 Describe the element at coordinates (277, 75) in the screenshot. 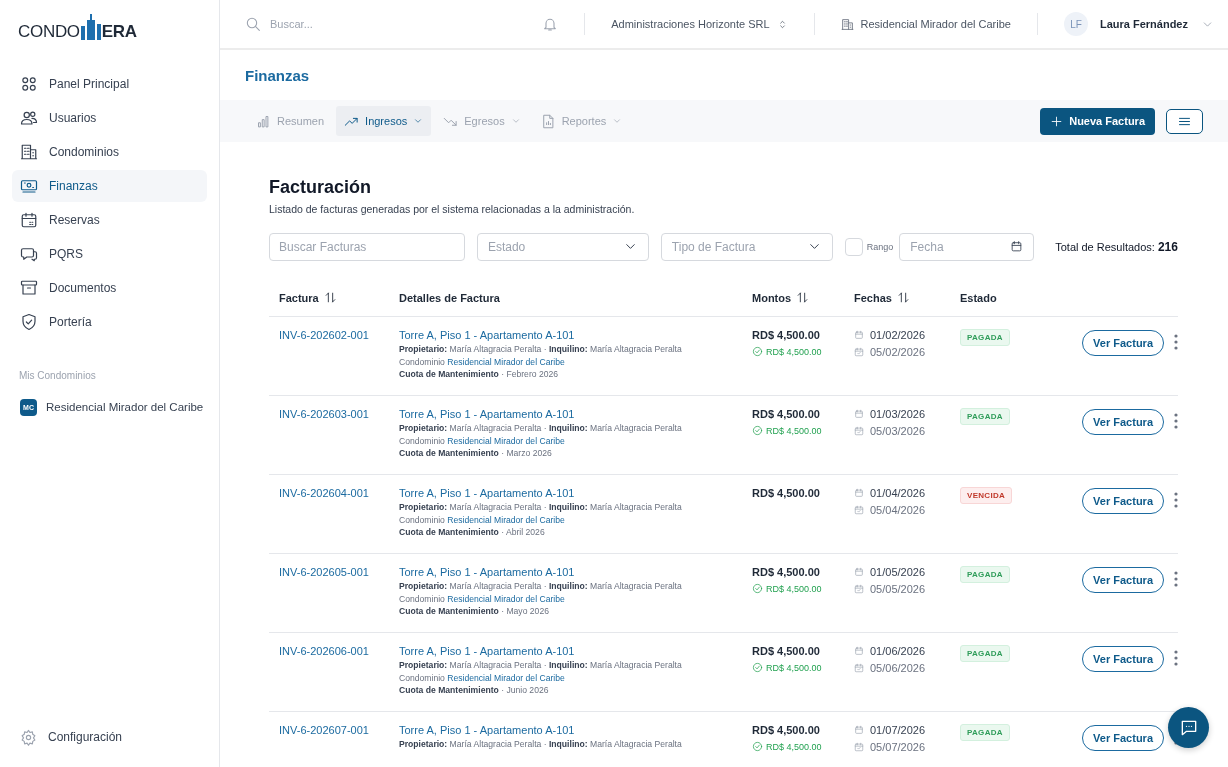

I see `page-title: Finanzas` at that location.